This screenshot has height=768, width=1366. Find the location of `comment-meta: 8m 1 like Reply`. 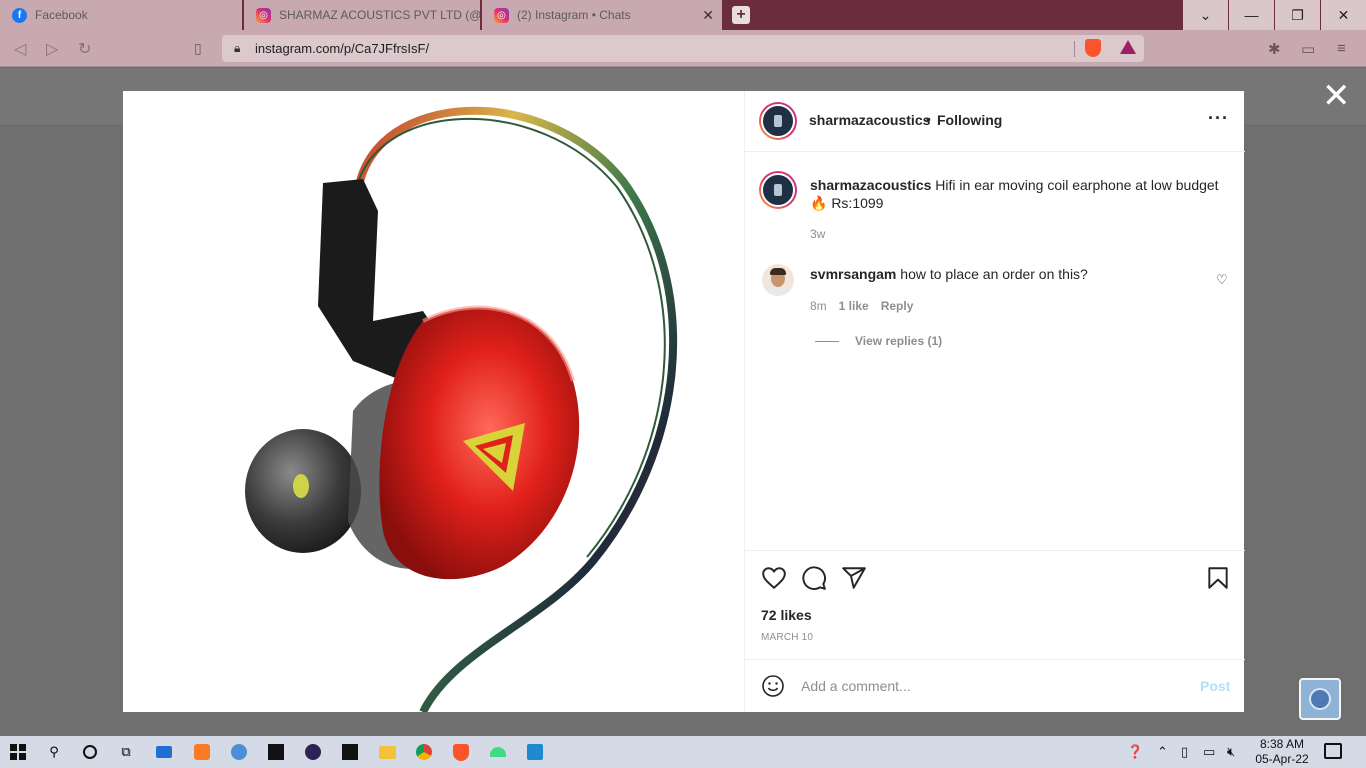

comment-meta: 8m 1 like Reply is located at coordinates (861, 306).